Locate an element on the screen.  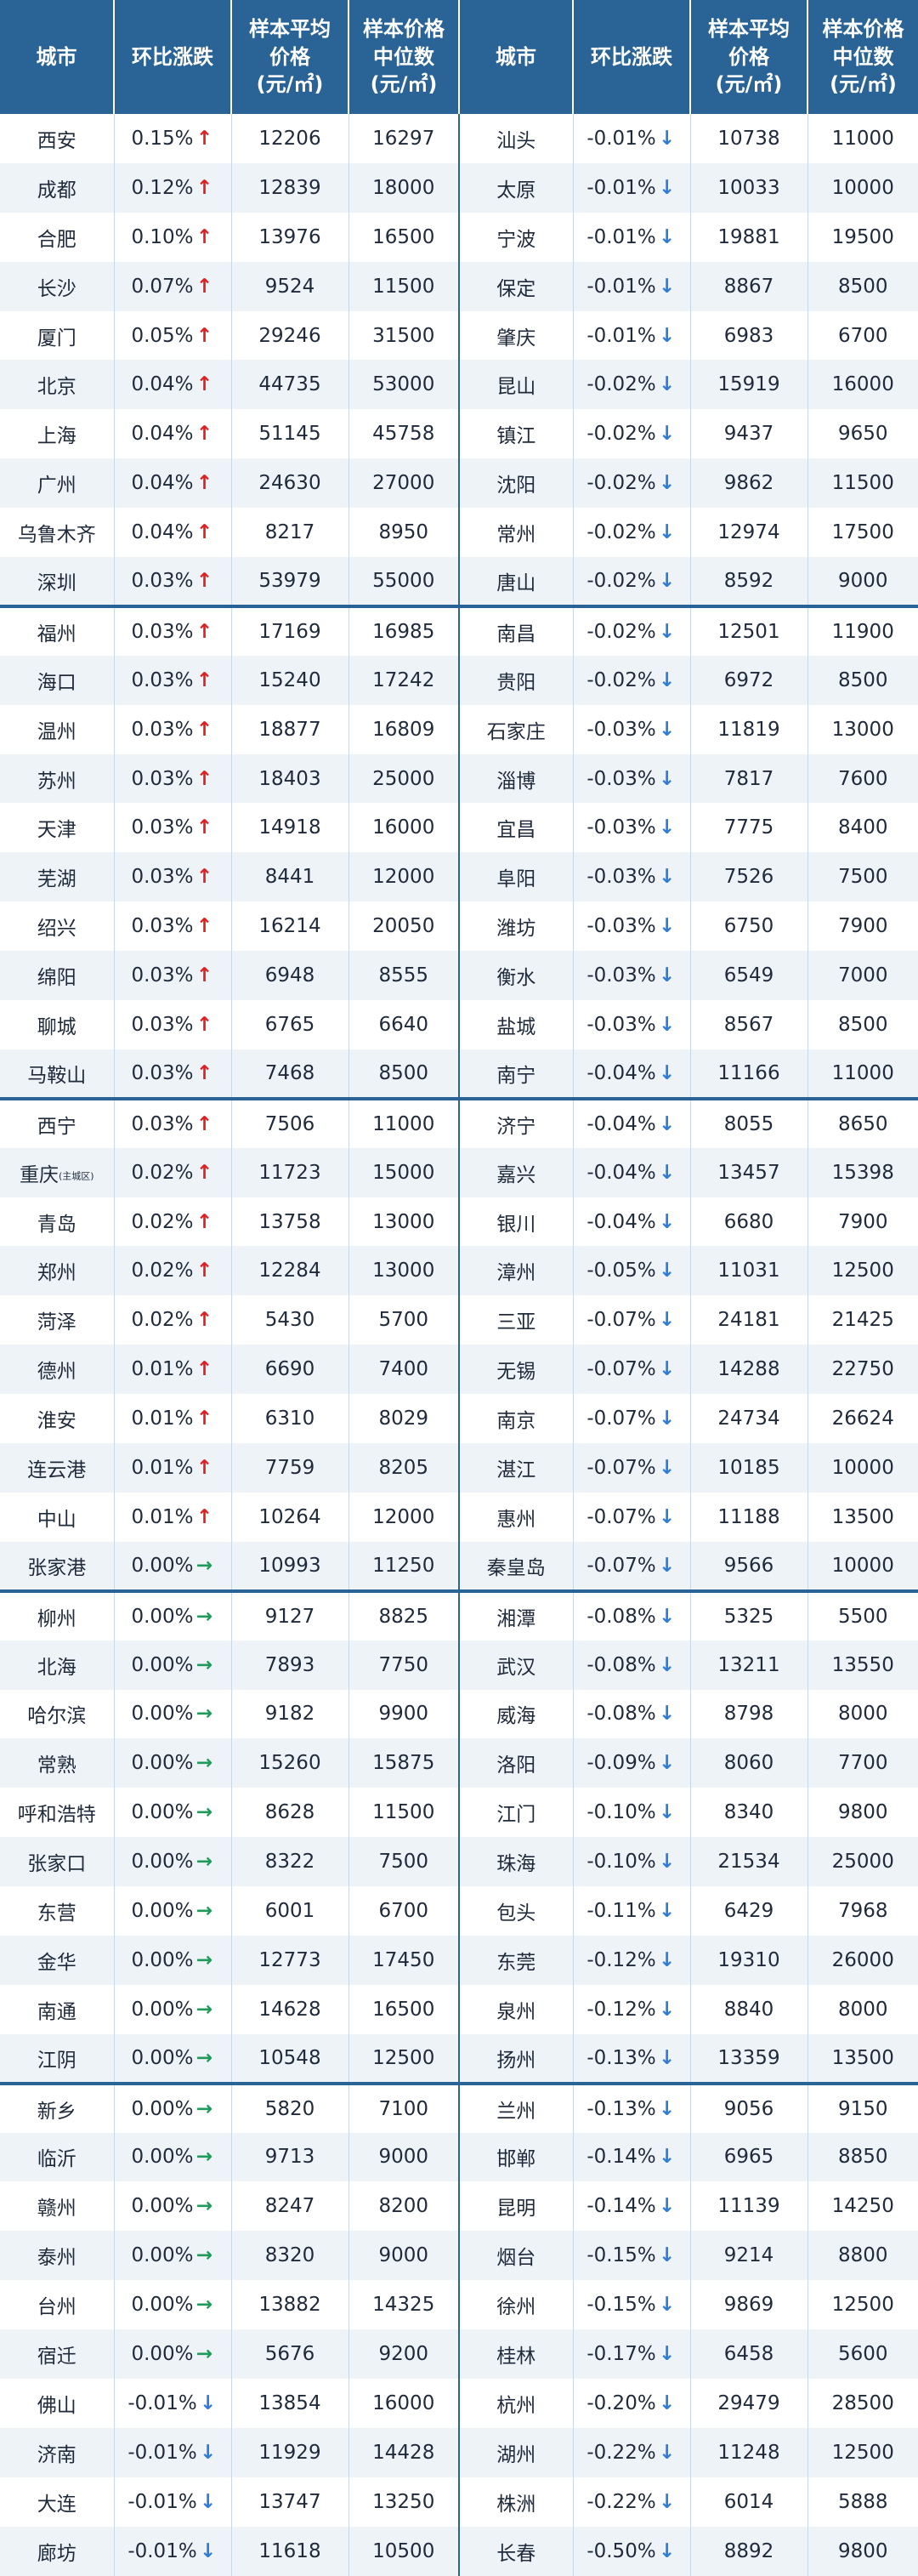
table-row: 张家港 0.00% → 10993 11250 秦皇岛 -0.07% ↓ 9566 10000 is located at coordinates (459, 1566).